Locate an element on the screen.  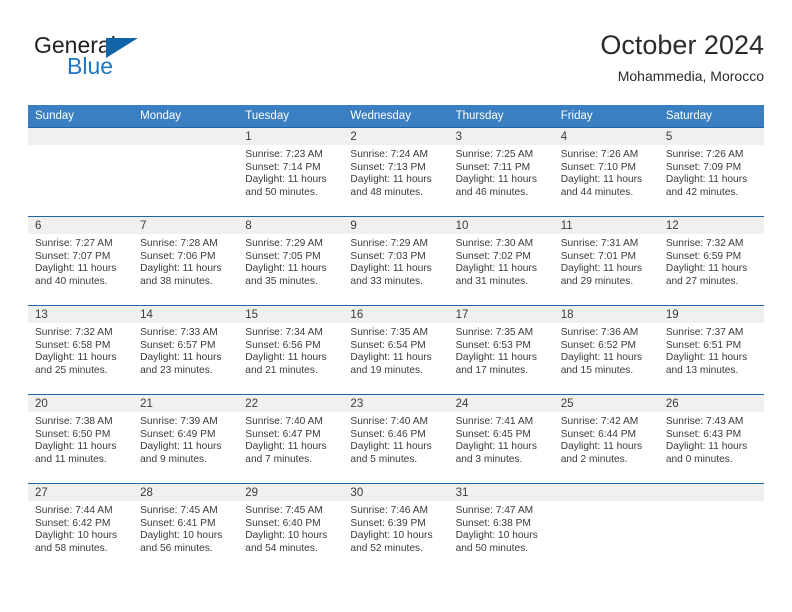
day-number: 4 is located at coordinates (606, 136).